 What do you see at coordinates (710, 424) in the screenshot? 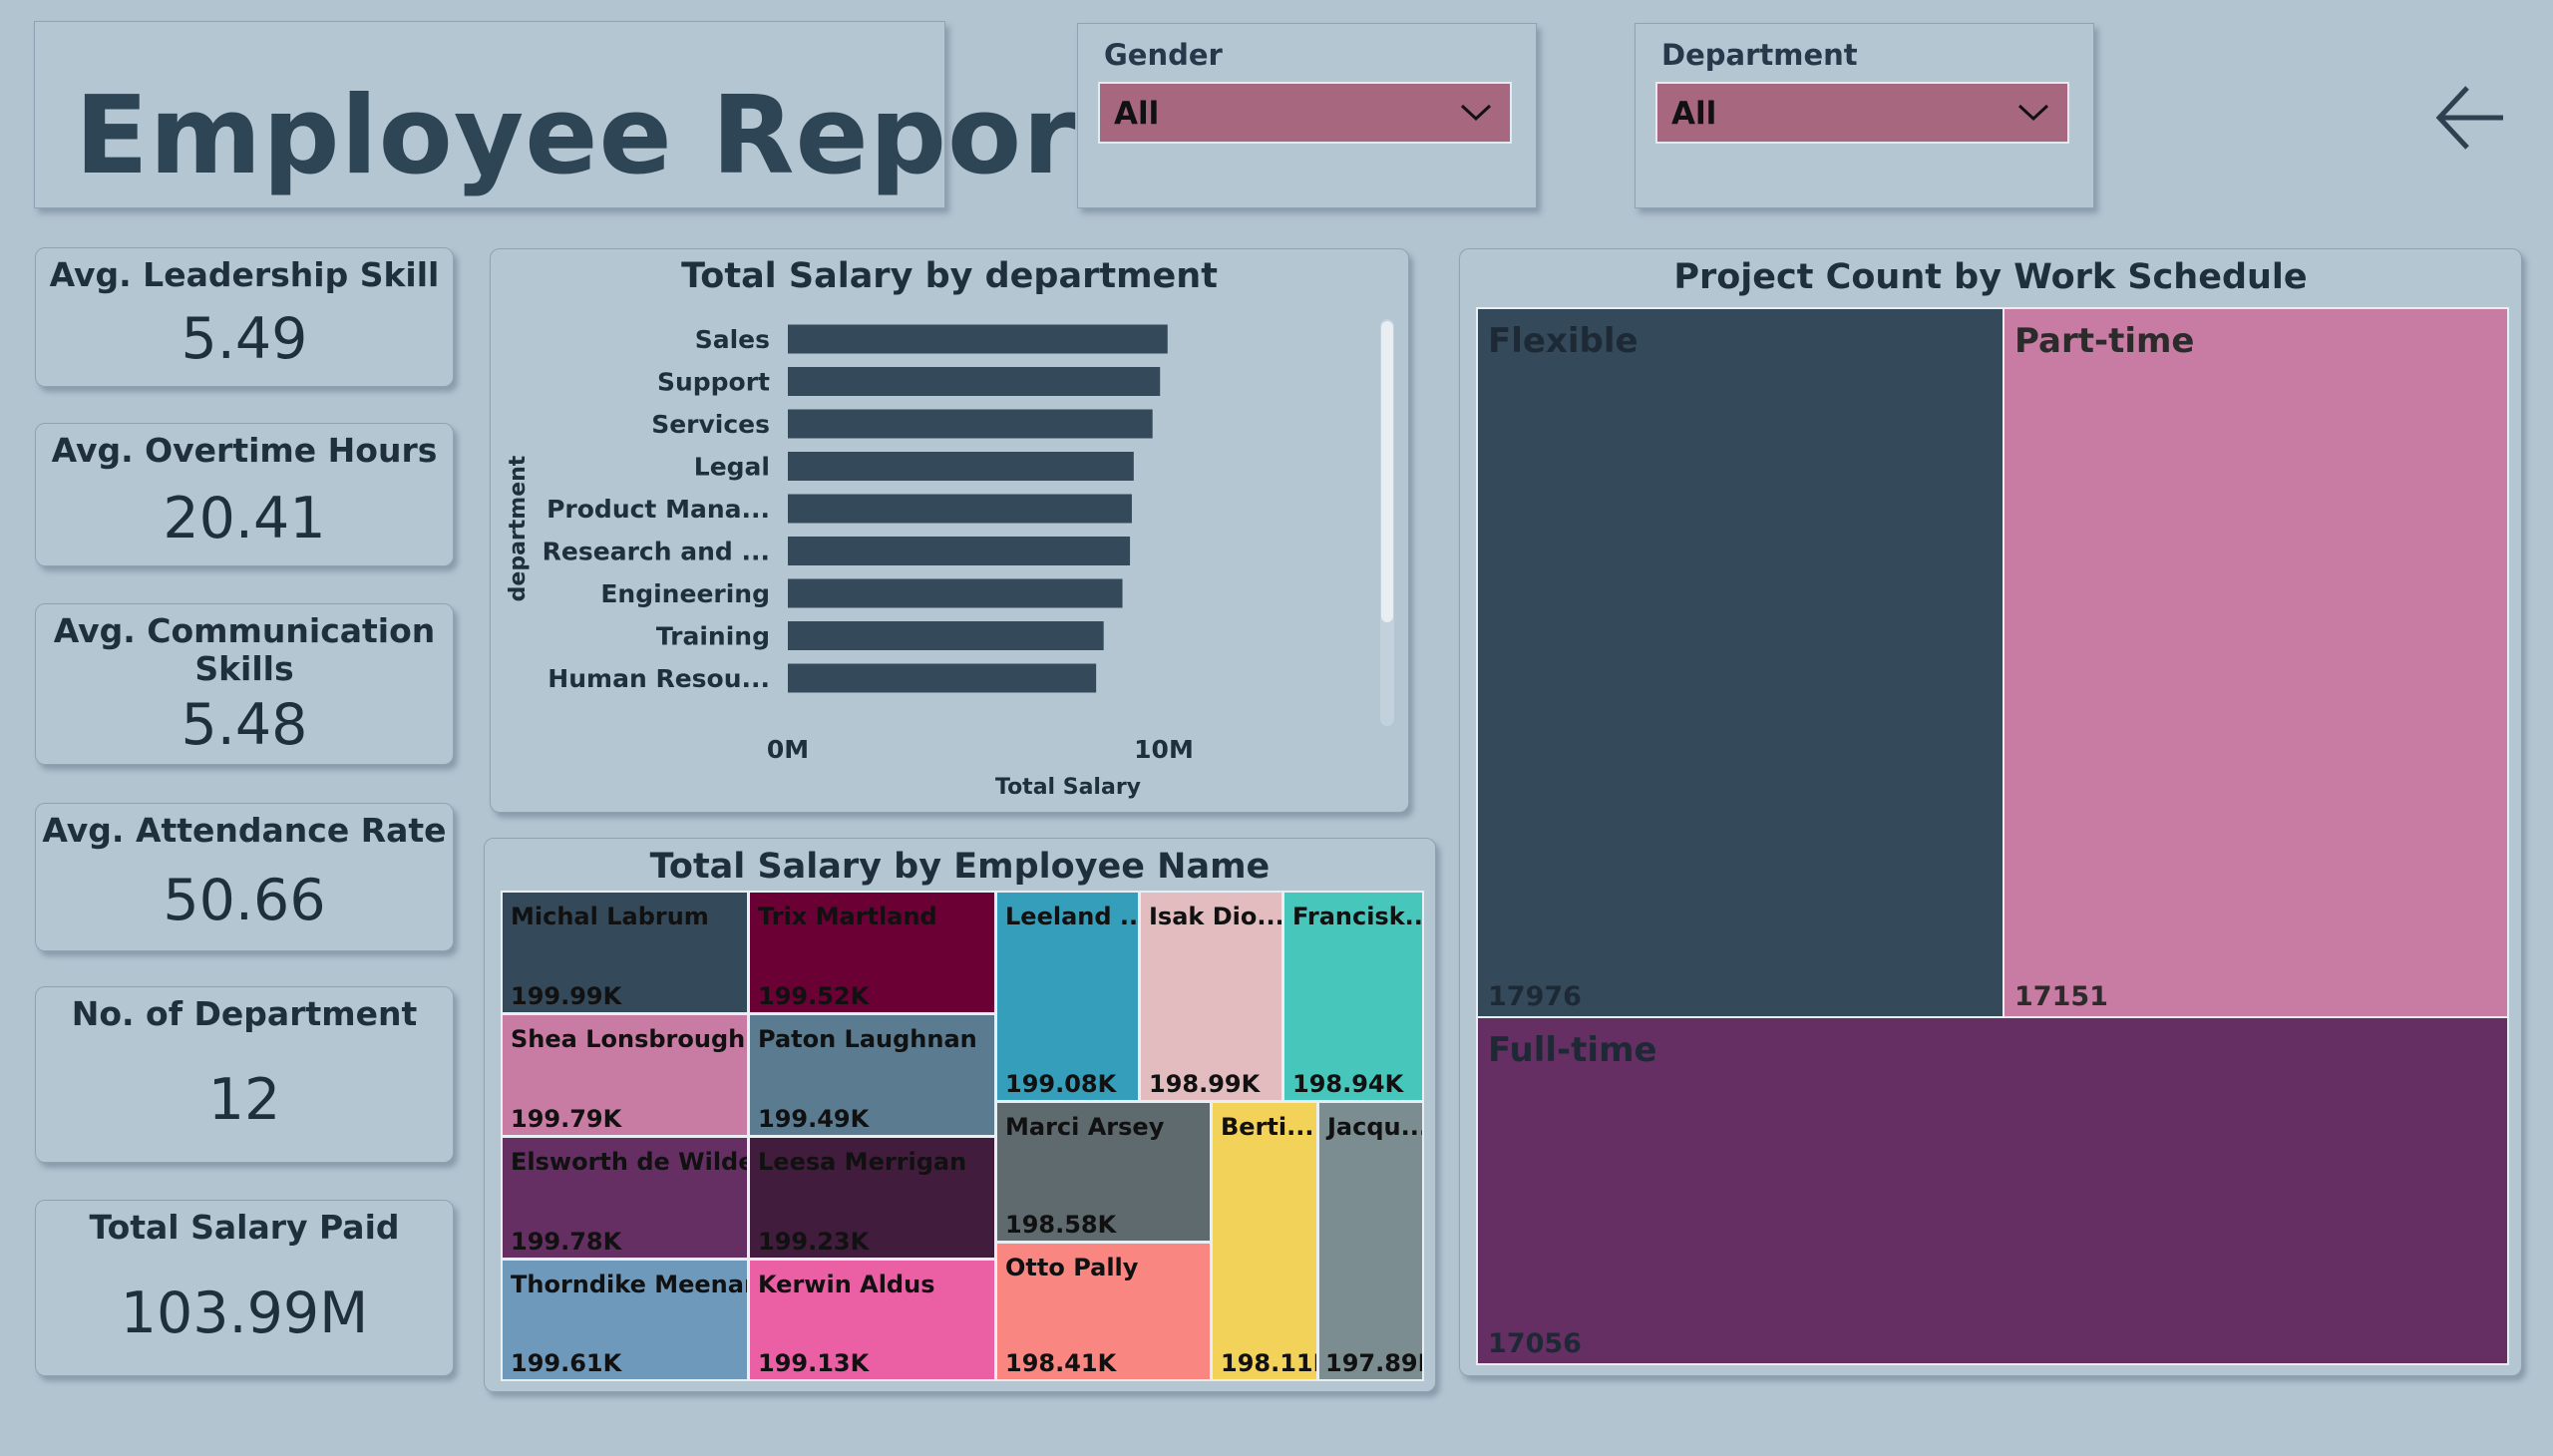
I see `category-label: Services` at bounding box center [710, 424].